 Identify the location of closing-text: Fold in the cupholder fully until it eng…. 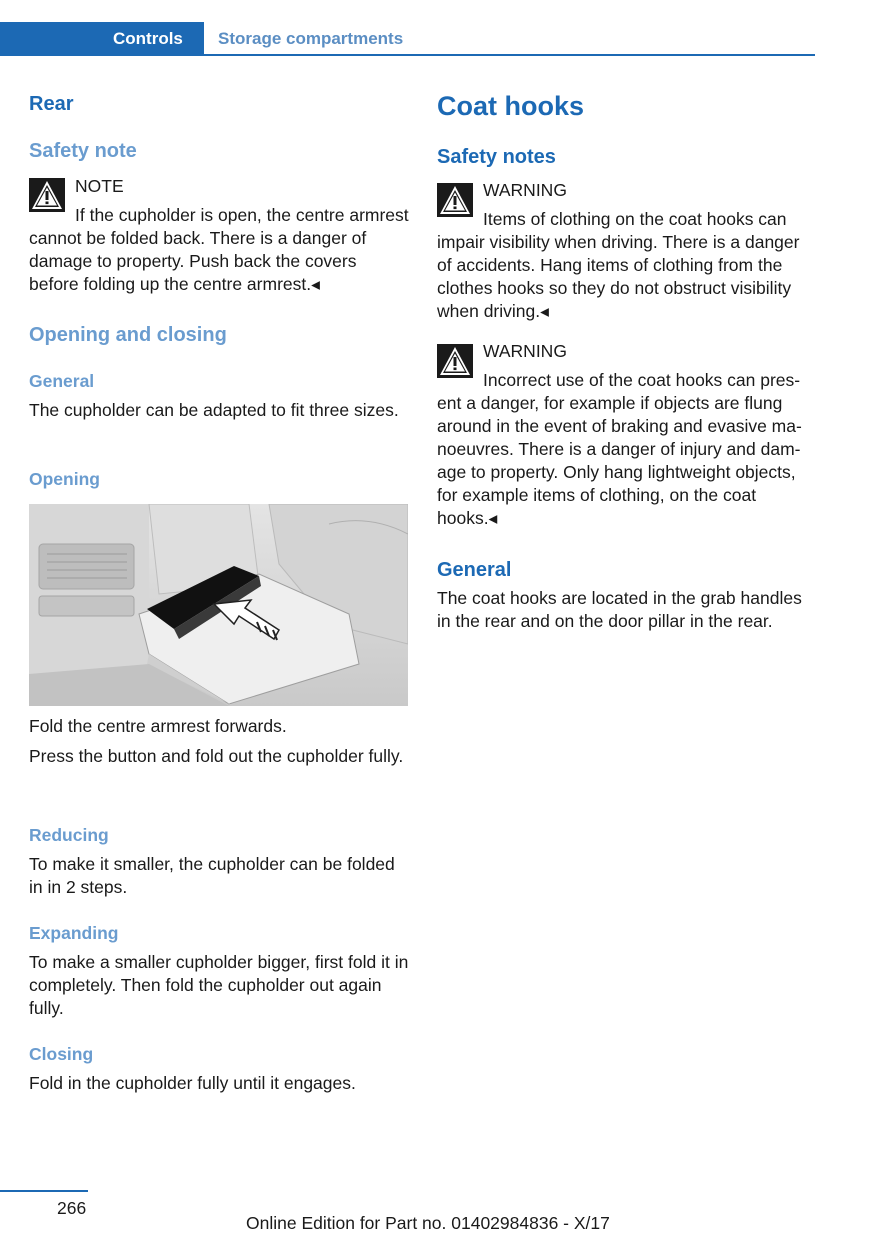
(192, 1083).